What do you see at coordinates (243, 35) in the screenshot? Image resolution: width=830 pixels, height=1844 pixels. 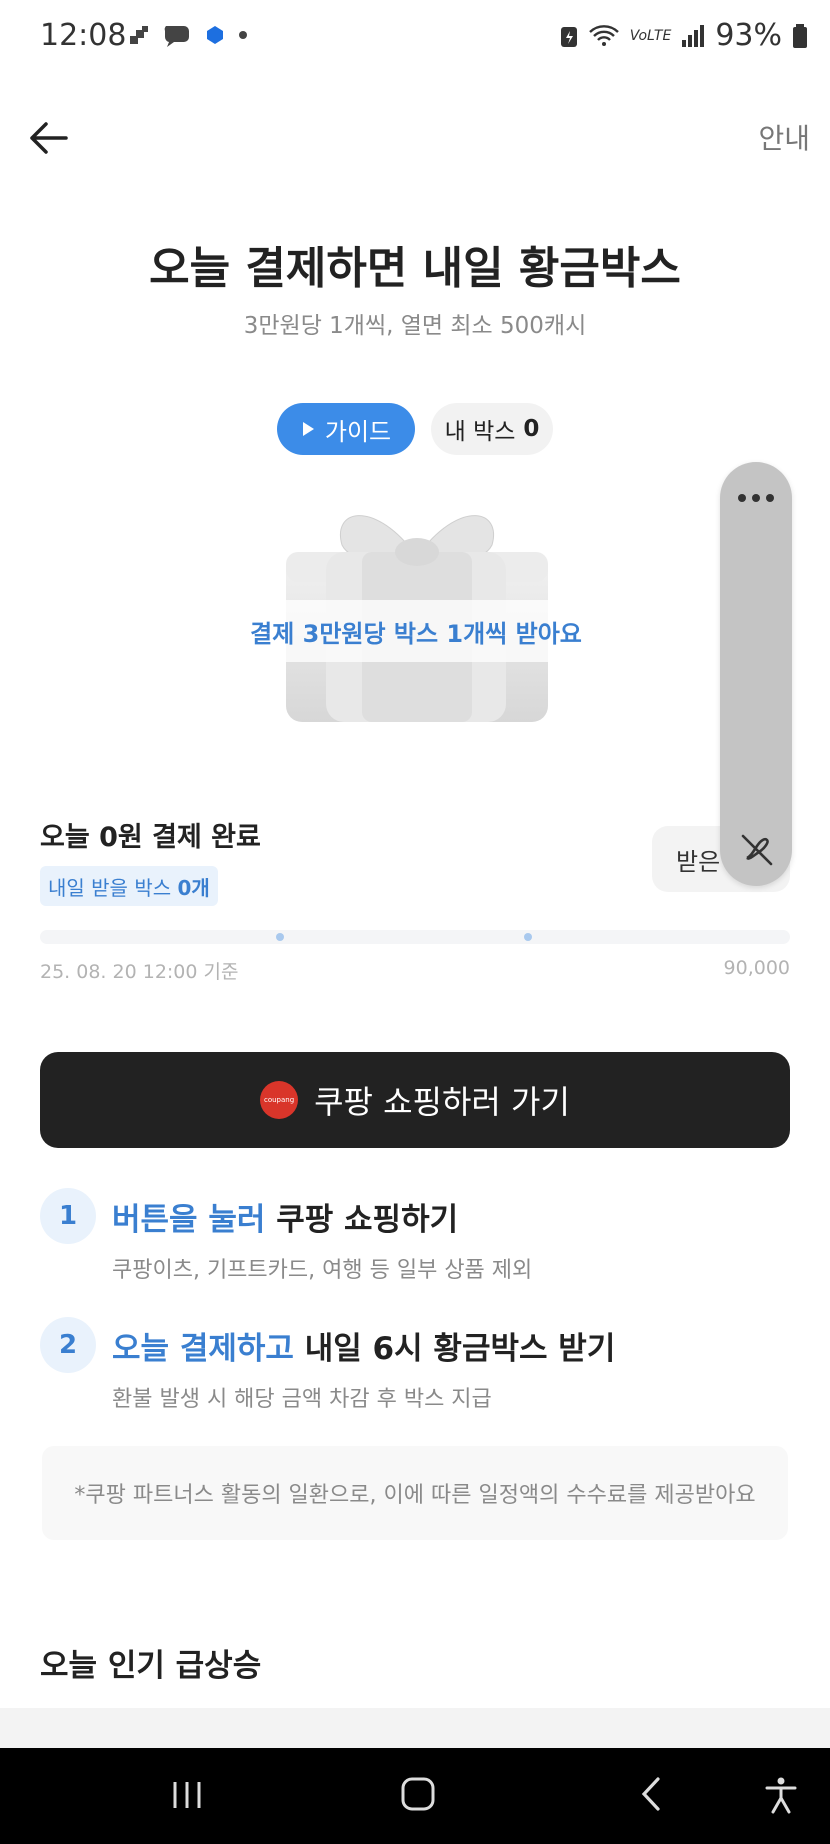 I see `more-notifications-icon` at bounding box center [243, 35].